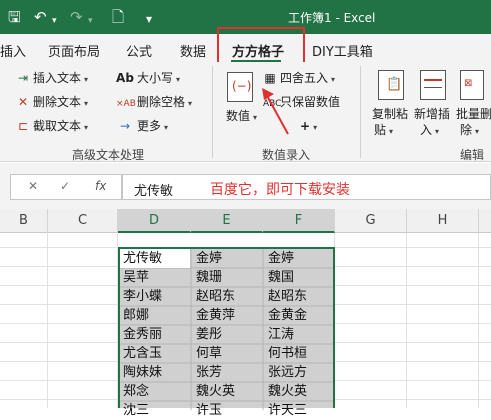 This screenshot has height=420, width=491. What do you see at coordinates (227, 221) in the screenshot?
I see `column-header-e: E` at bounding box center [227, 221].